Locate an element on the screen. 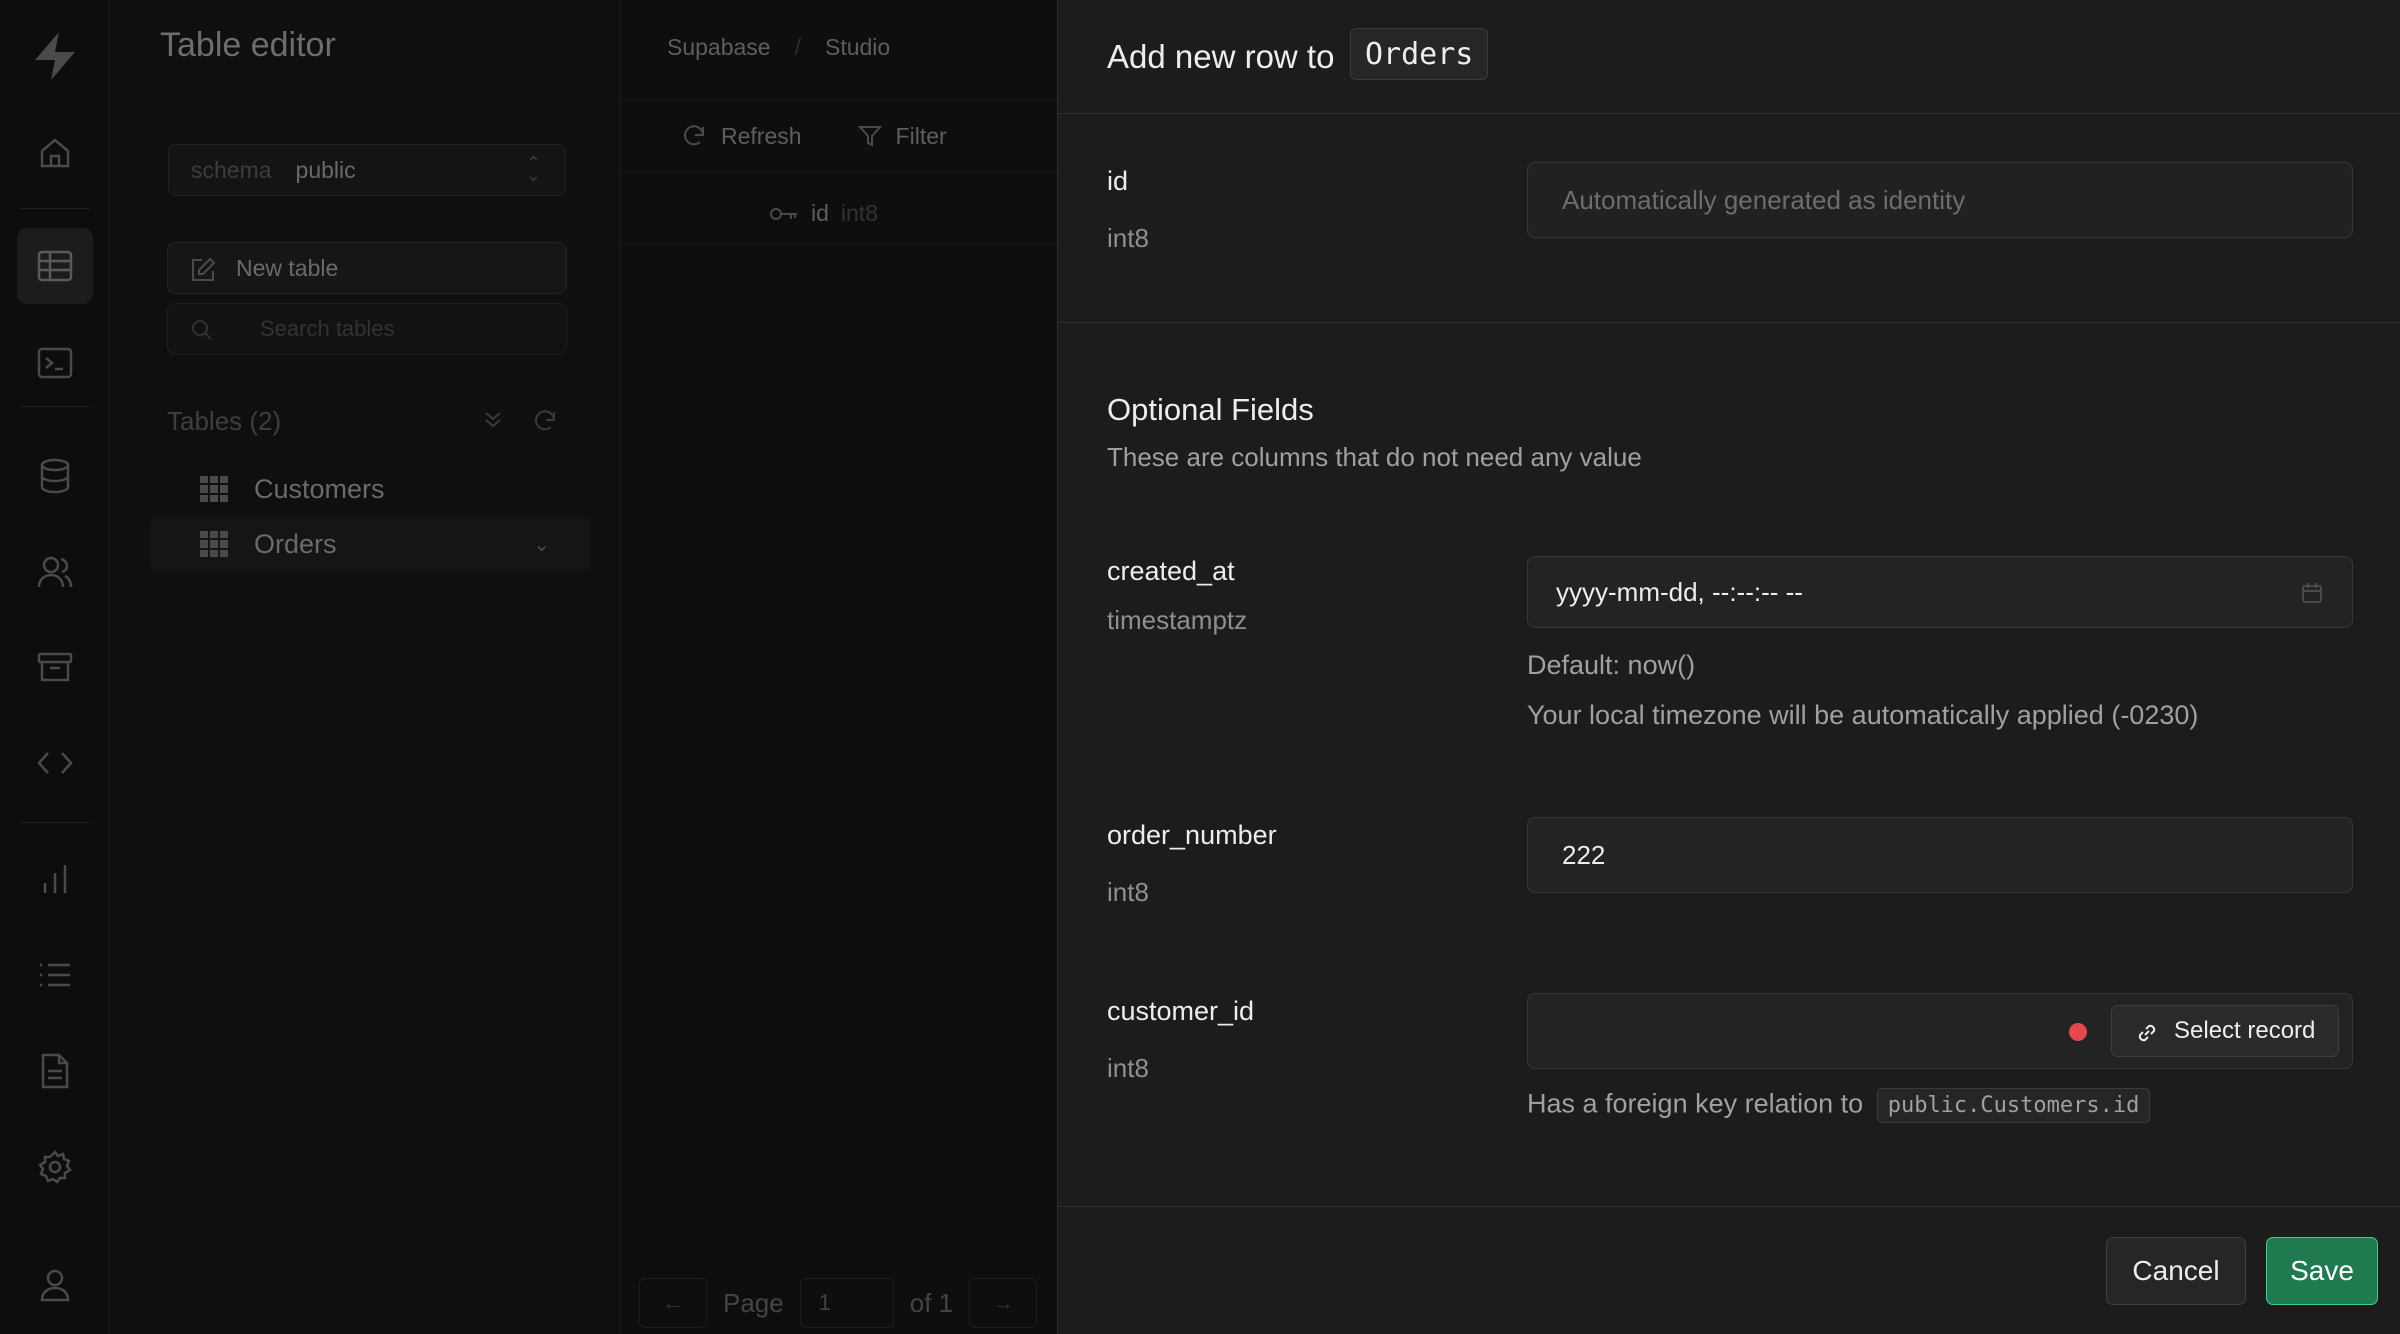  field-type-customer-id: int8 is located at coordinates (1128, 1068).